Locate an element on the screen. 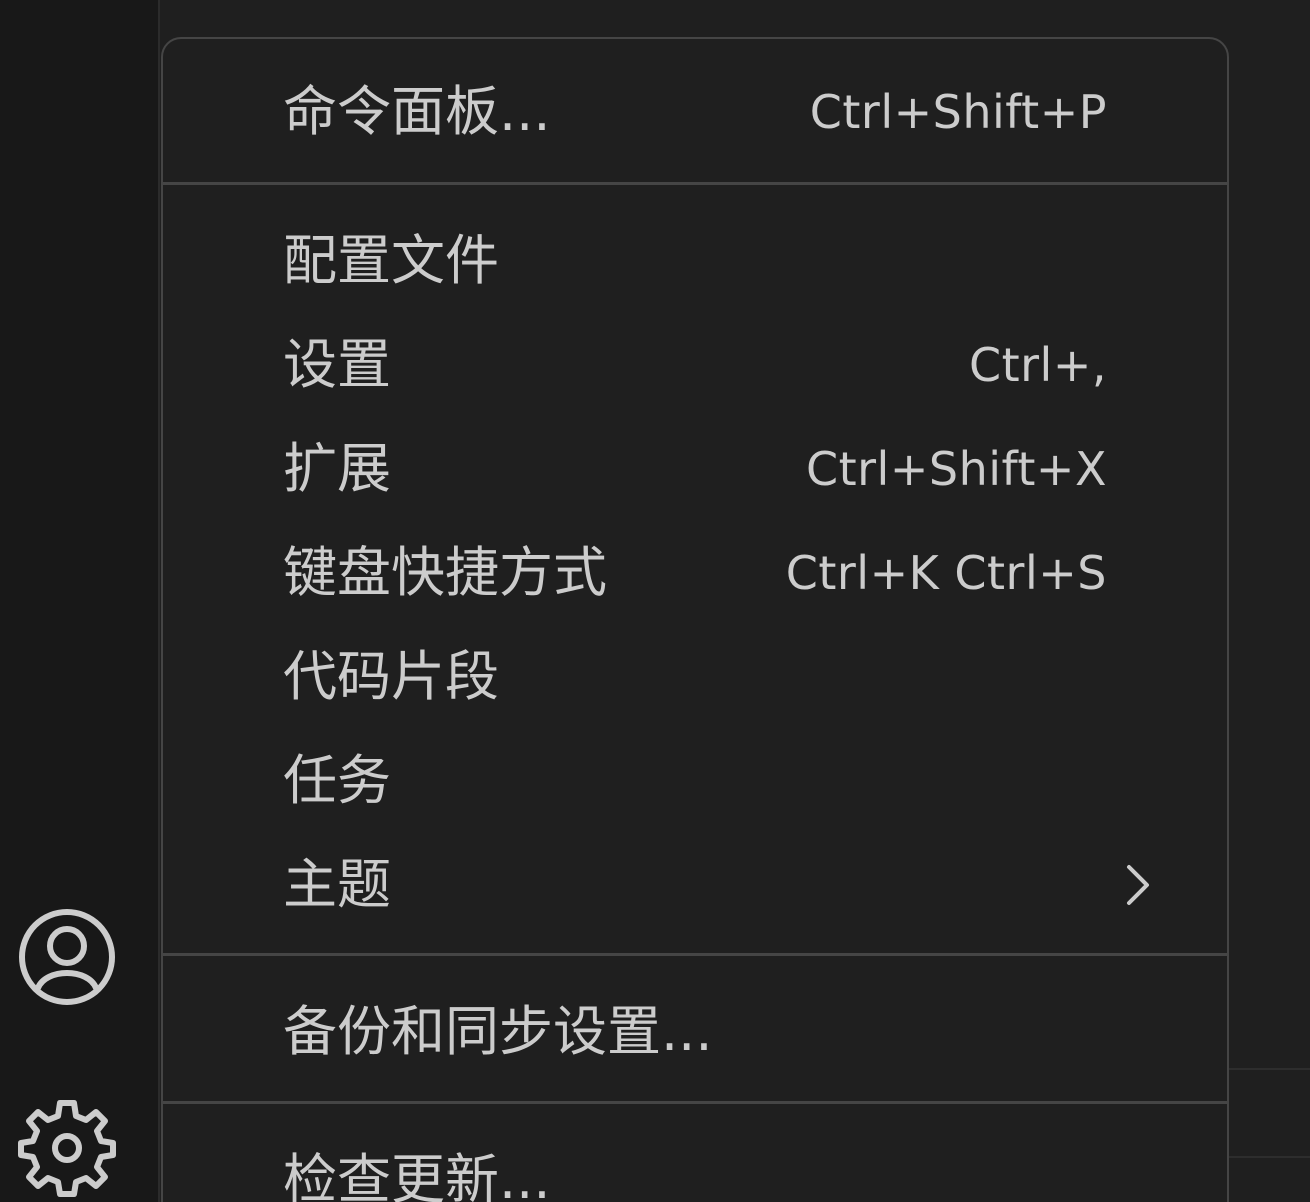  menu-item-label: 扩展 is located at coordinates (337, 468).